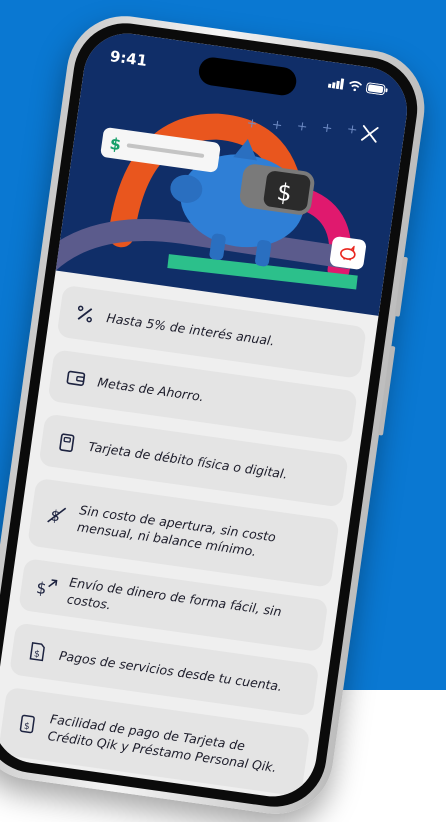  Describe the element at coordinates (66, 442) in the screenshot. I see `card-icon` at that location.